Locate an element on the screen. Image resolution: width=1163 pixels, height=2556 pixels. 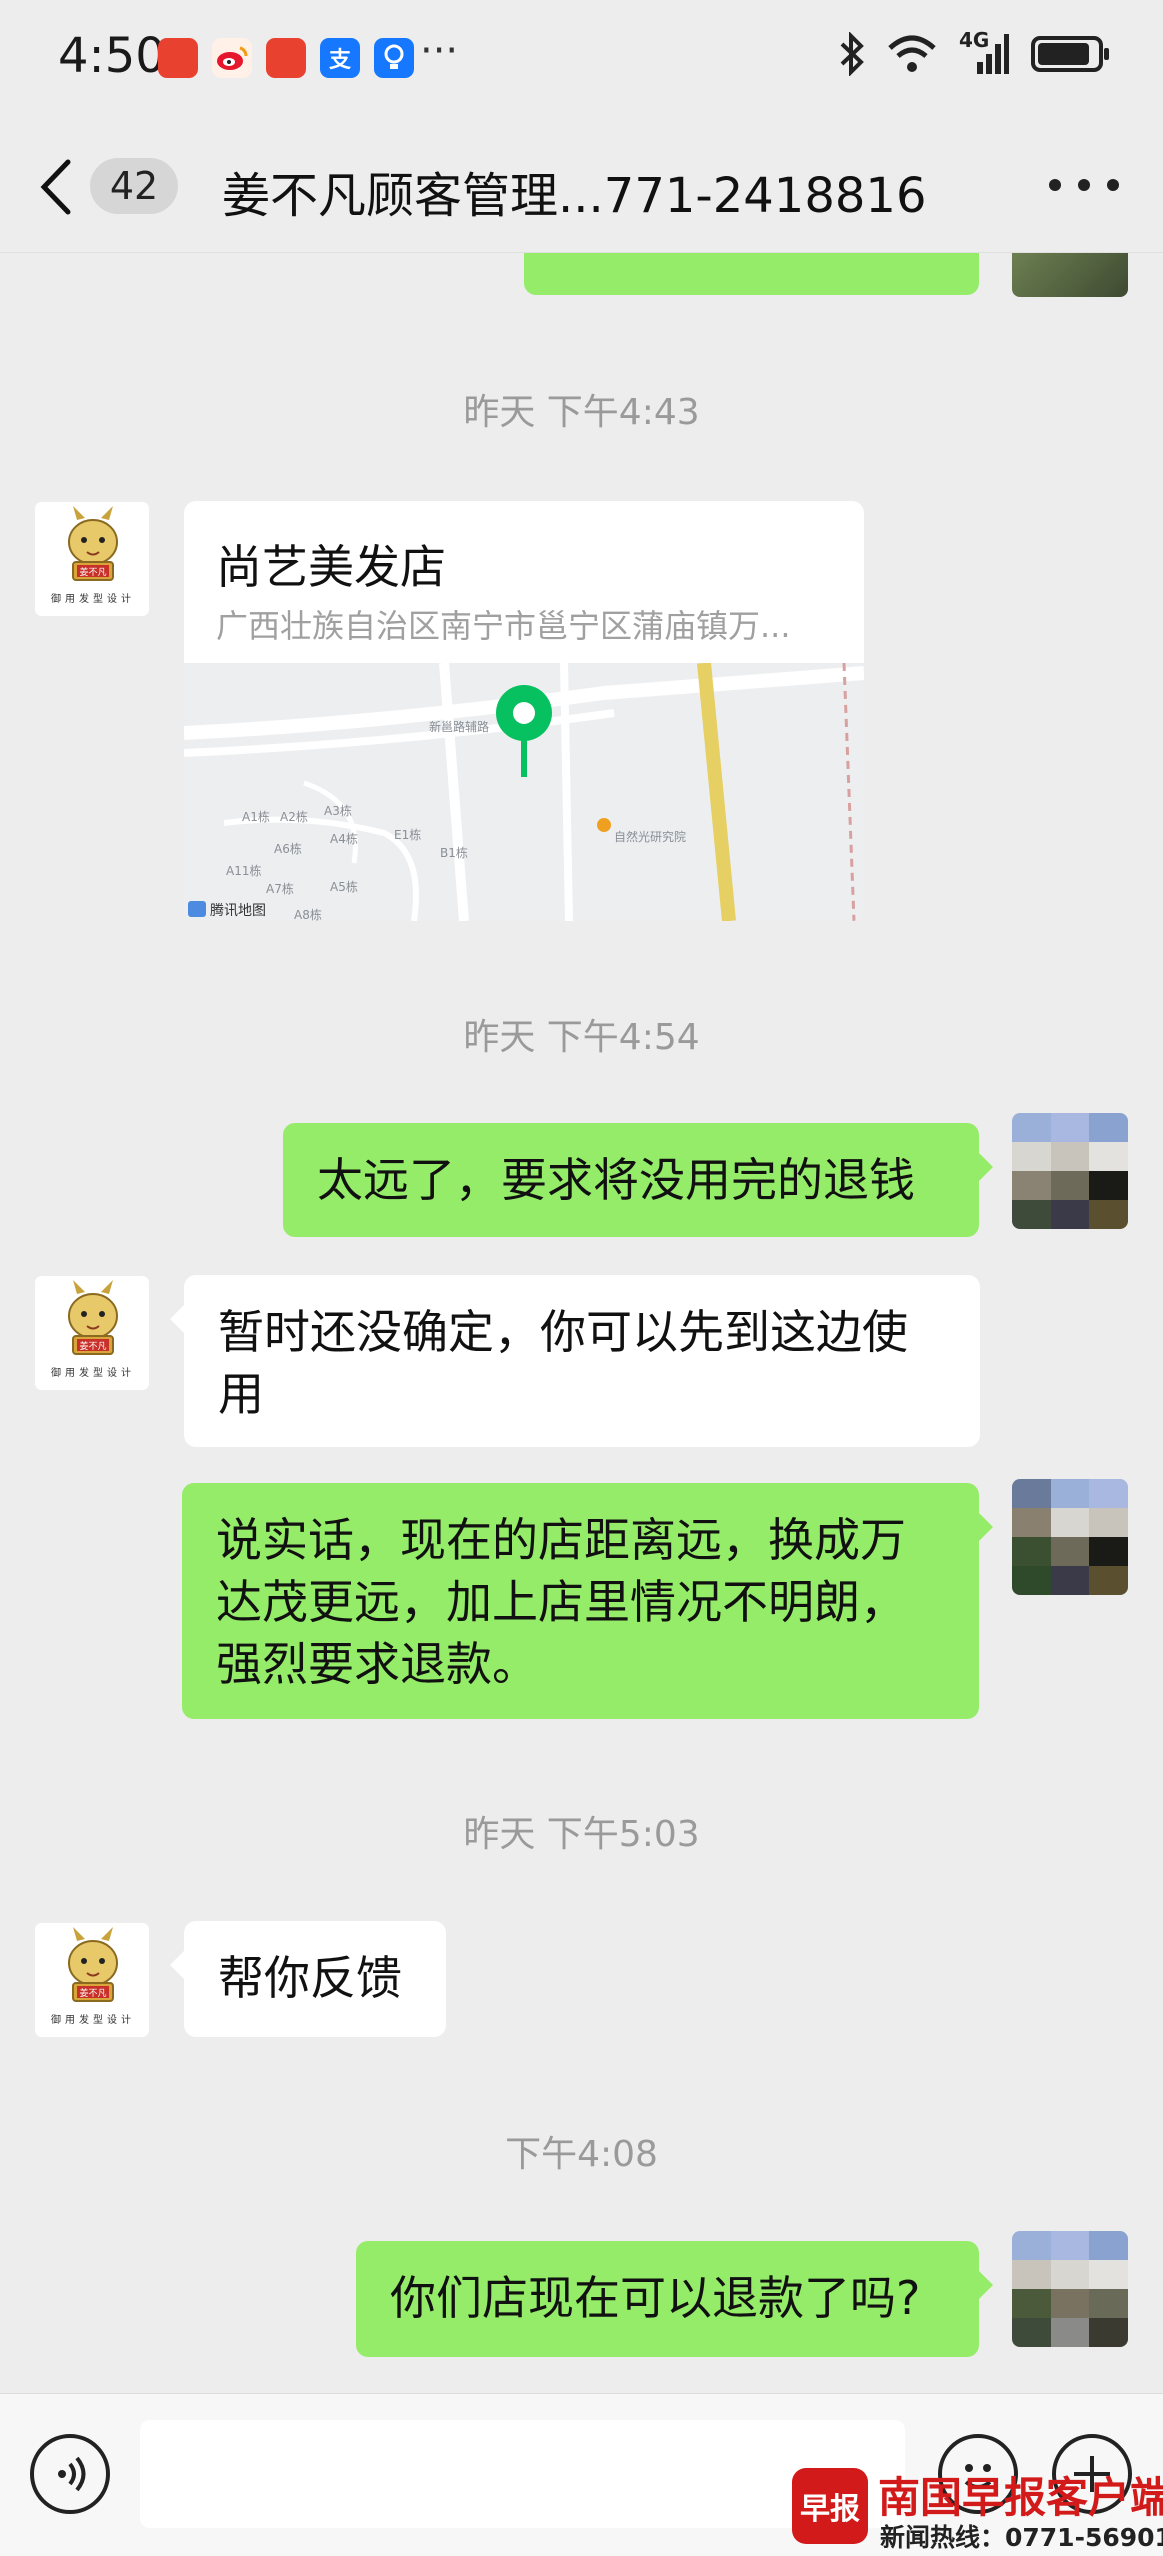
more-notifications-icon: ··· is located at coordinates (439, 51).